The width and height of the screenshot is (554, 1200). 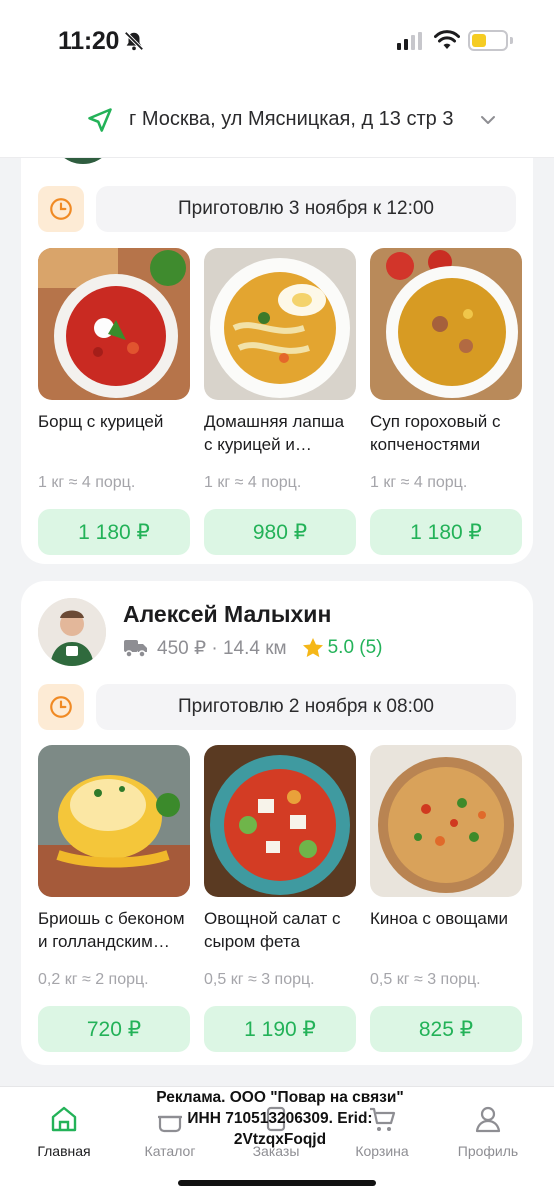 I want to click on ready-time-row: Приготовлю 3 ноября к 12:00, so click(x=277, y=209).